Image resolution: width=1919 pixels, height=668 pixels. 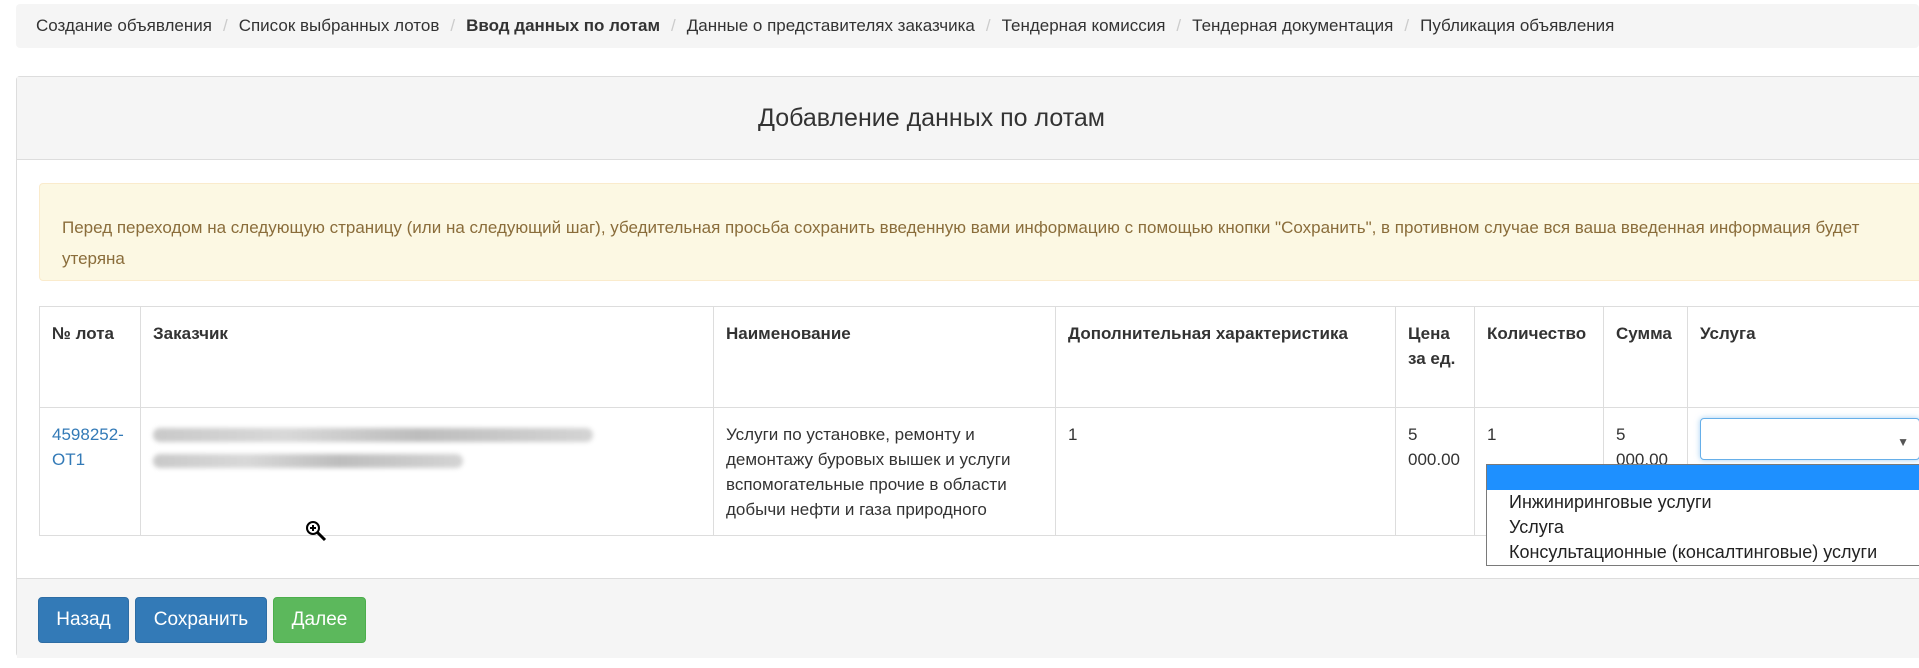 What do you see at coordinates (427, 357) in the screenshot?
I see `header-customer: Заказчик` at bounding box center [427, 357].